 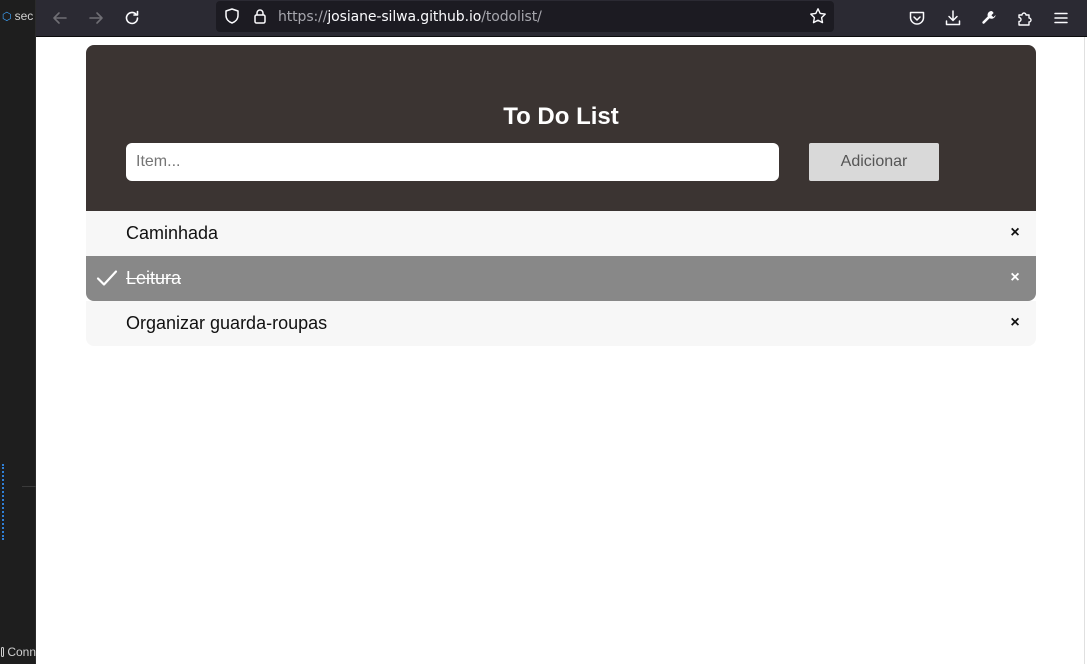 What do you see at coordinates (561, 233) in the screenshot?
I see `todo-item: Caminhada ×` at bounding box center [561, 233].